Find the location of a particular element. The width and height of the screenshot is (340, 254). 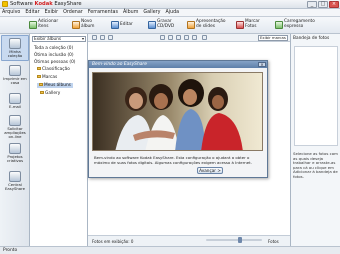

title-prefix: Software is located at coordinates (22, 4).